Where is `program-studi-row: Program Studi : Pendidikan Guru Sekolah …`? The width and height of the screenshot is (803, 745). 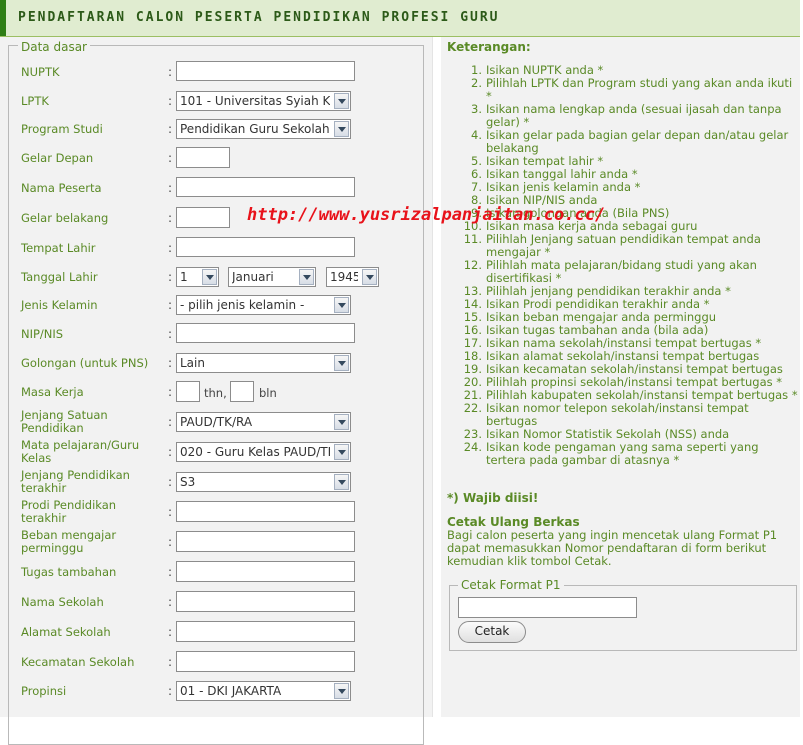 program-studi-row: Program Studi : Pendidikan Guru Sekolah … is located at coordinates (216, 133).